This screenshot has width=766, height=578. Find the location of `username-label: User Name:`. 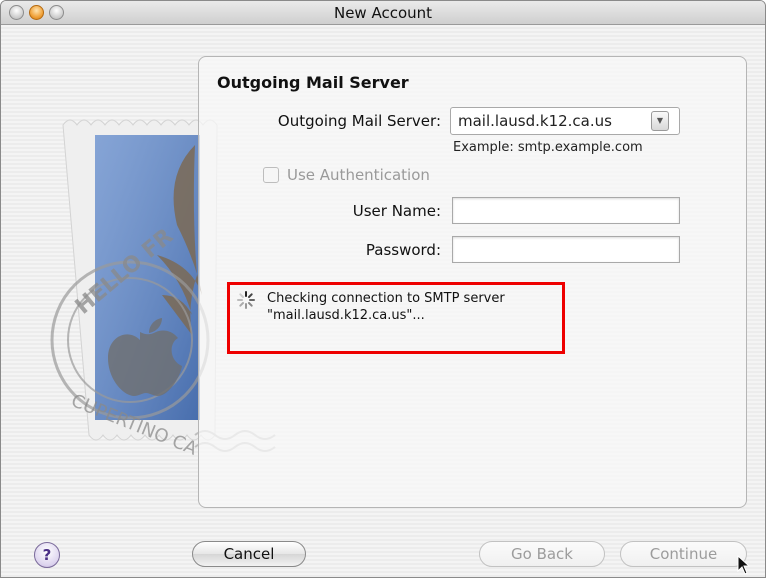

username-label: User Name: is located at coordinates (396, 211).